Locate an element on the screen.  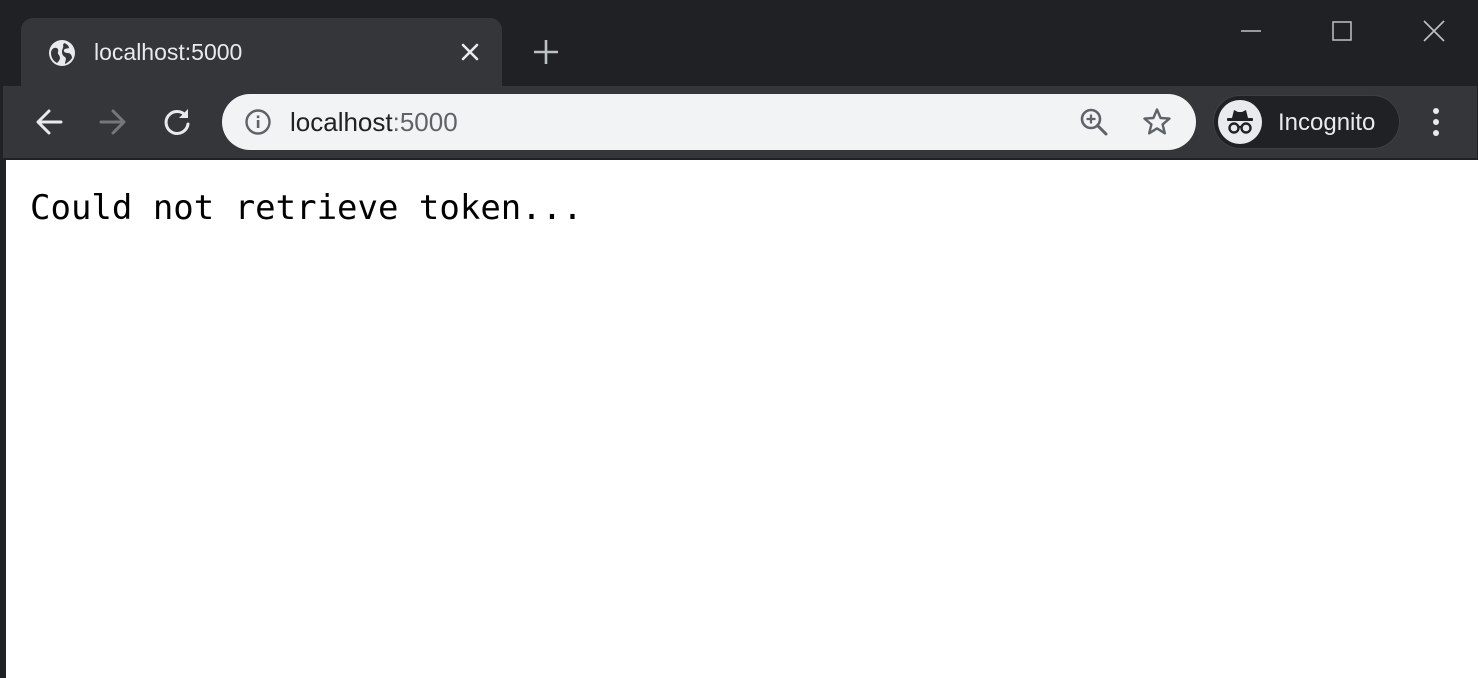
zoom-in-icon is located at coordinates (1094, 122).